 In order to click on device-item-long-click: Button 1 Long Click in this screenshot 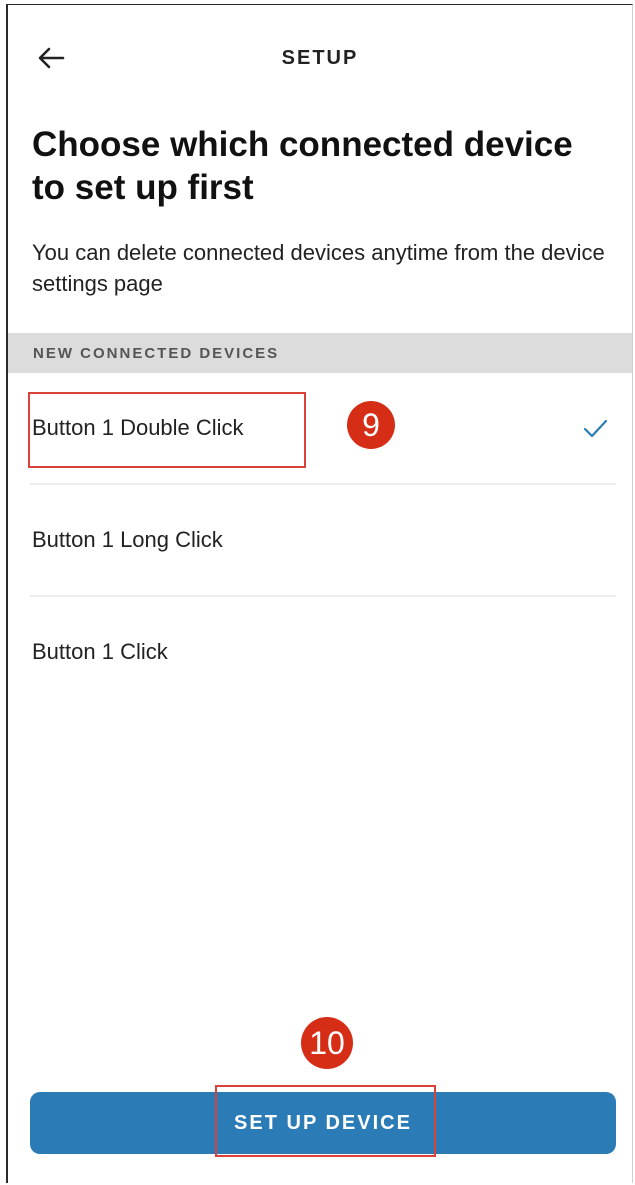, I will do `click(320, 541)`.